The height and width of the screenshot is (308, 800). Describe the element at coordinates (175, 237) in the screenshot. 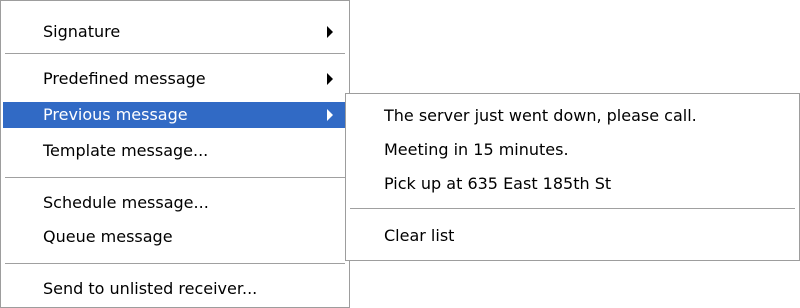

I see `menu-item-queue-message: Queue message` at that location.